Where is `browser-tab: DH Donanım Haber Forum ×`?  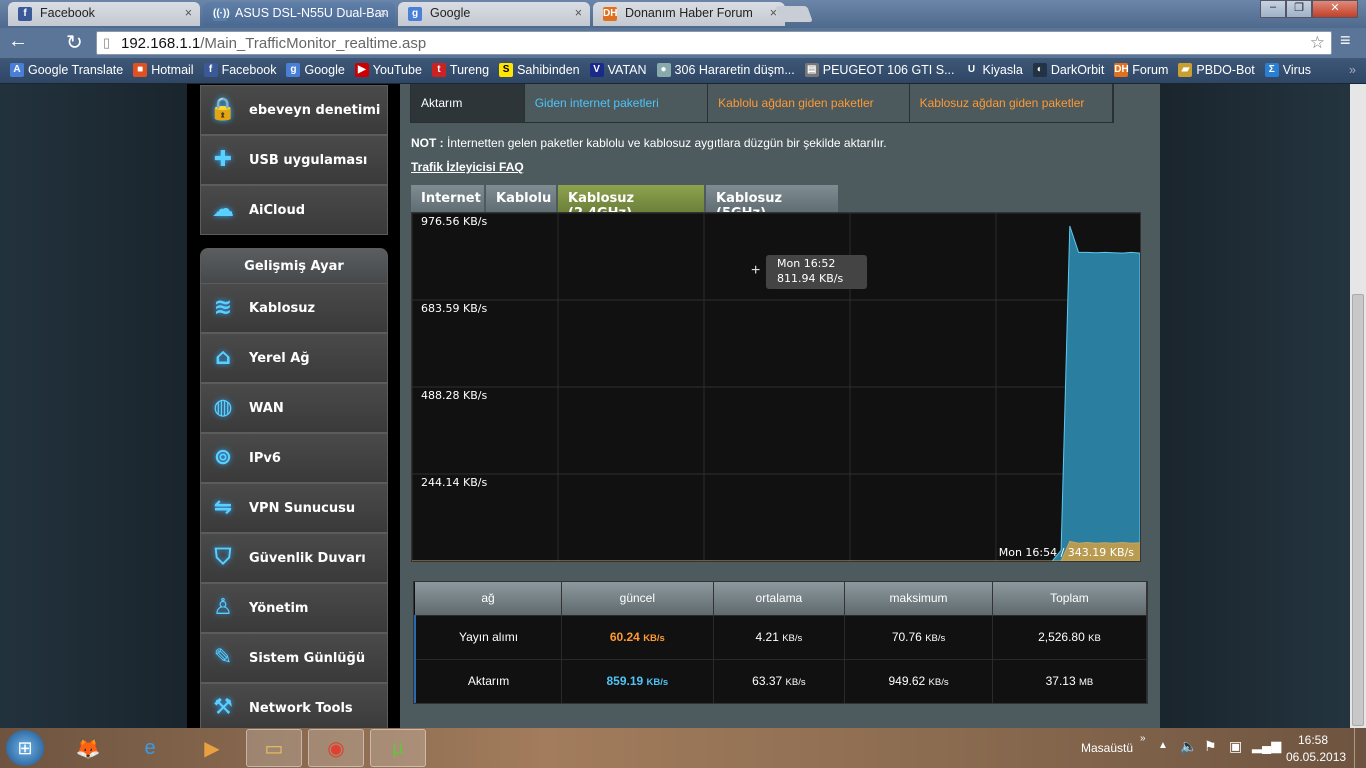
browser-tab: DH Donanım Haber Forum × is located at coordinates (689, 14).